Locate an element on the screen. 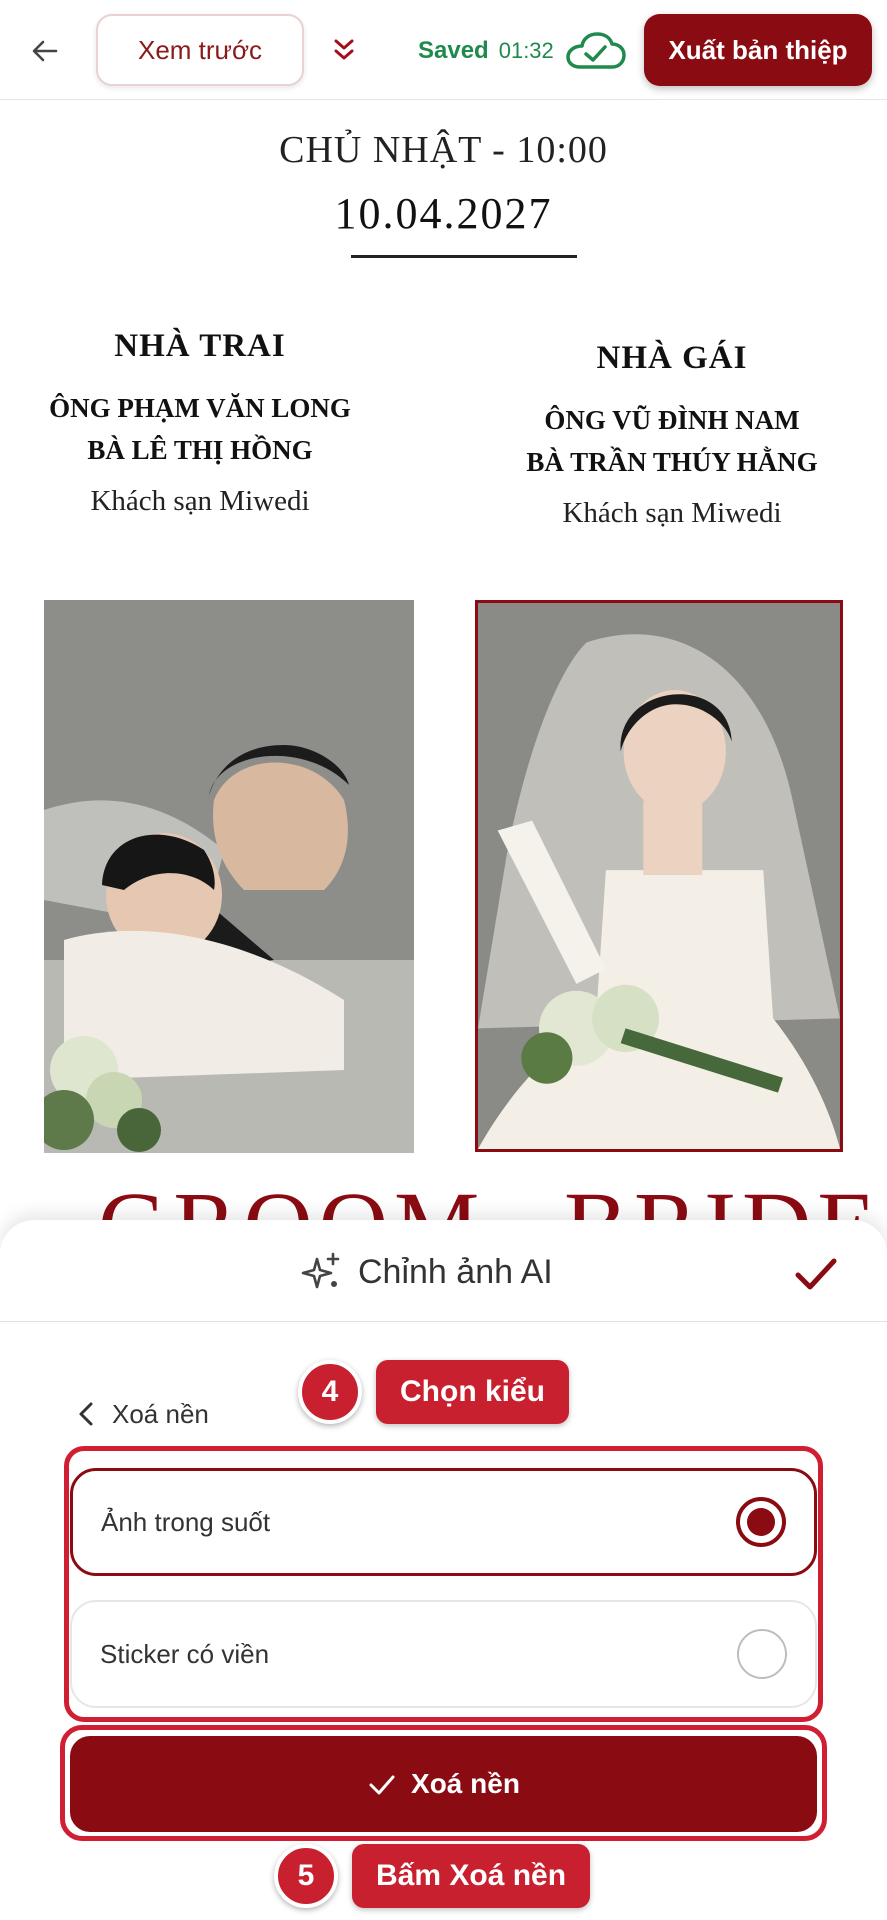 The image size is (887, 1920). preview-button: Xem trước is located at coordinates (200, 50).